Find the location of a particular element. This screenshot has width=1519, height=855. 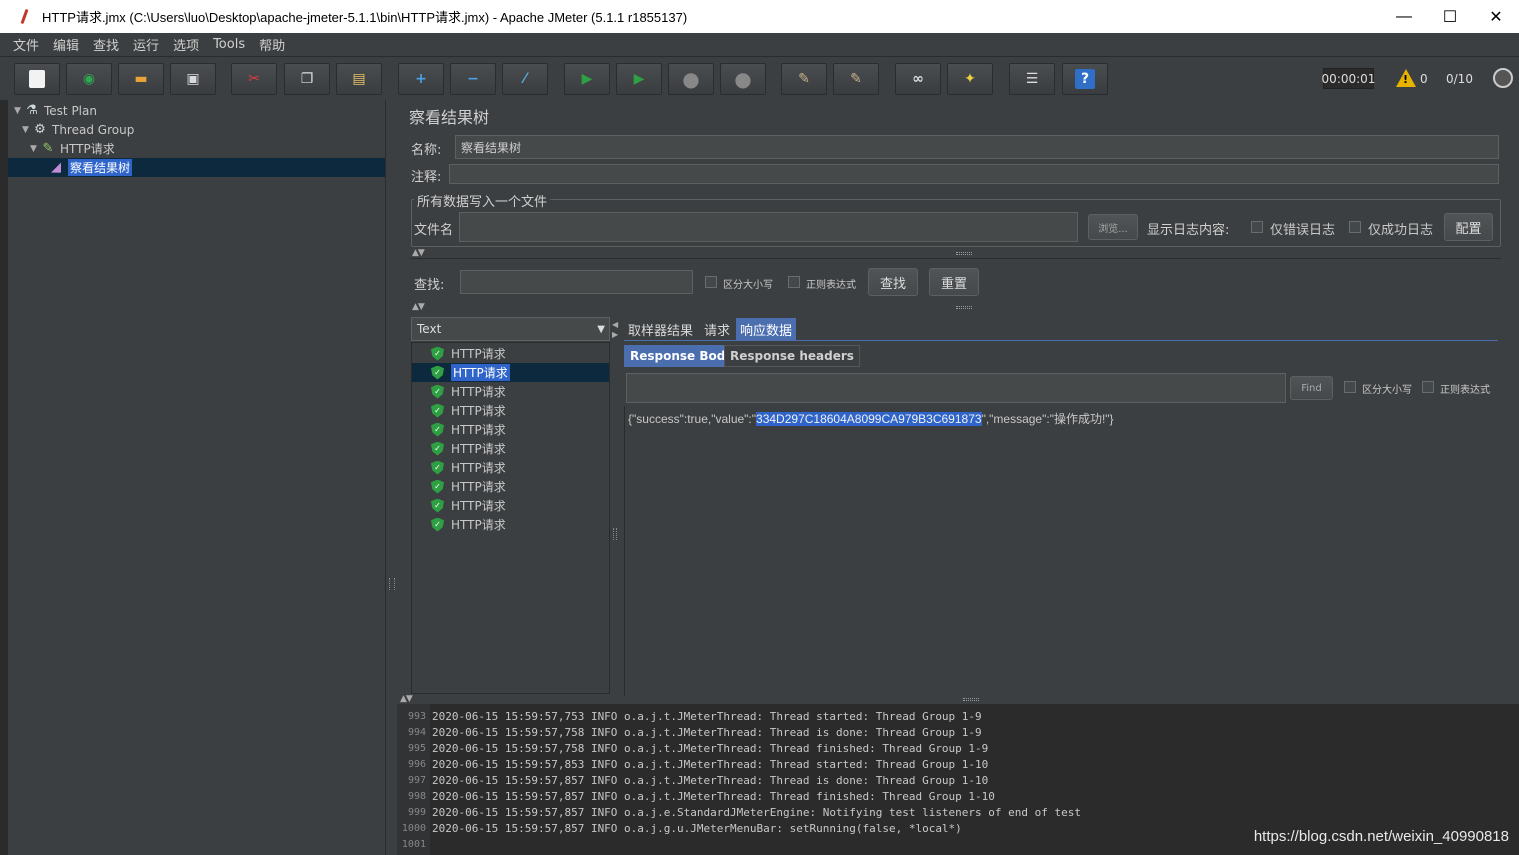

start-no-pause-button: ▶ is located at coordinates (639, 79).